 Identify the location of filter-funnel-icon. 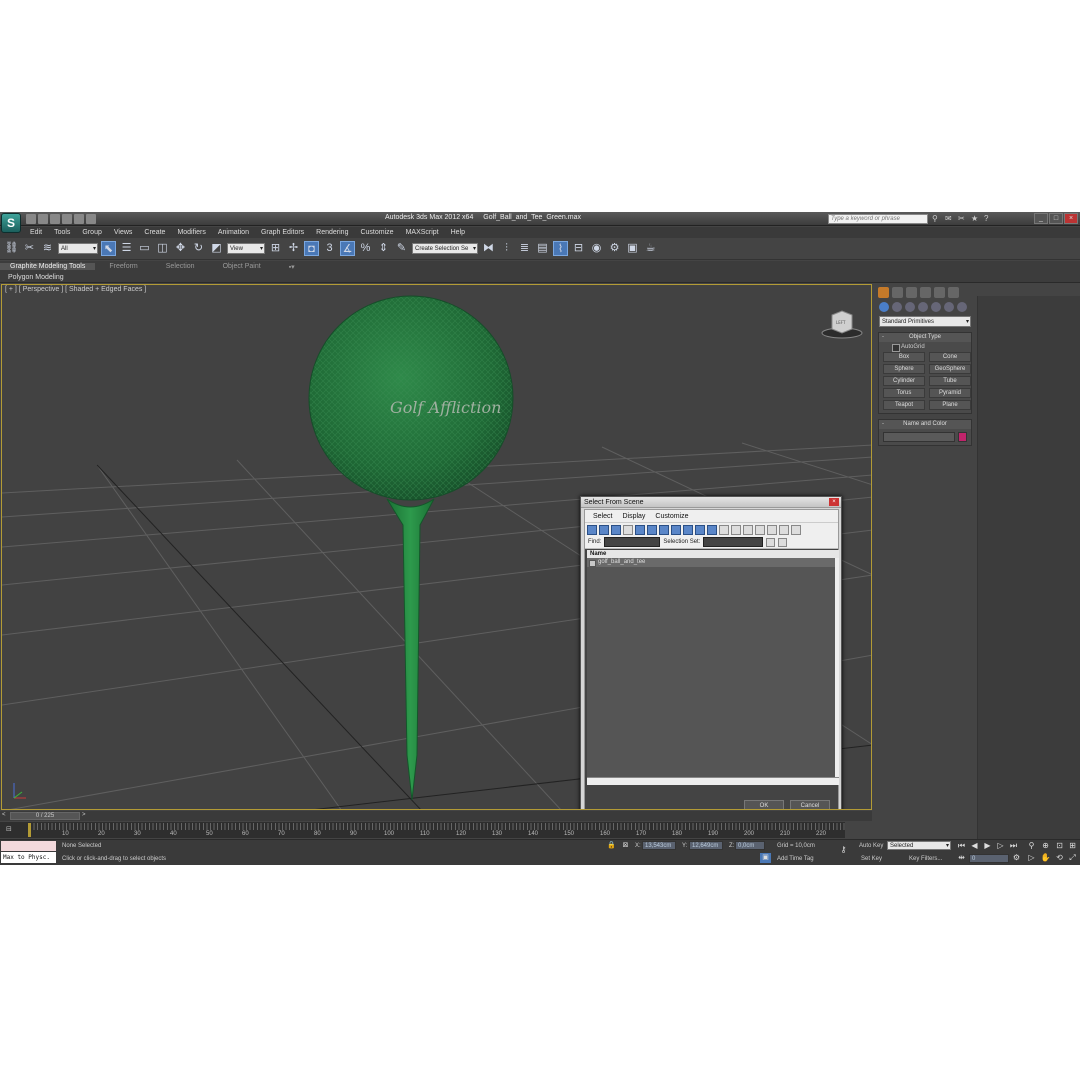
(796, 529).